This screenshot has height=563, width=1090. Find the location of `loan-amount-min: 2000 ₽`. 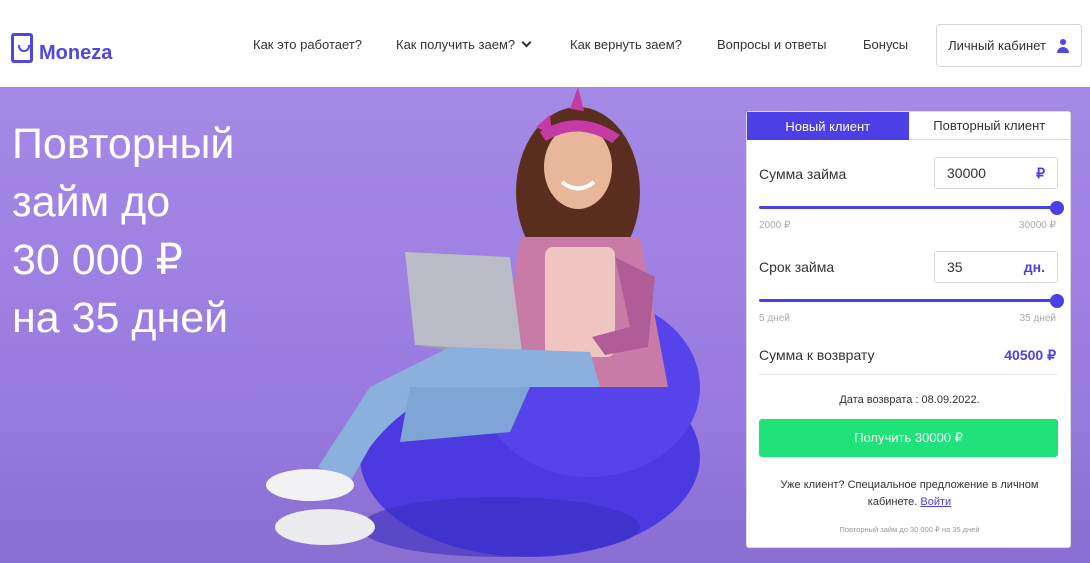

loan-amount-min: 2000 ₽ is located at coordinates (775, 225).